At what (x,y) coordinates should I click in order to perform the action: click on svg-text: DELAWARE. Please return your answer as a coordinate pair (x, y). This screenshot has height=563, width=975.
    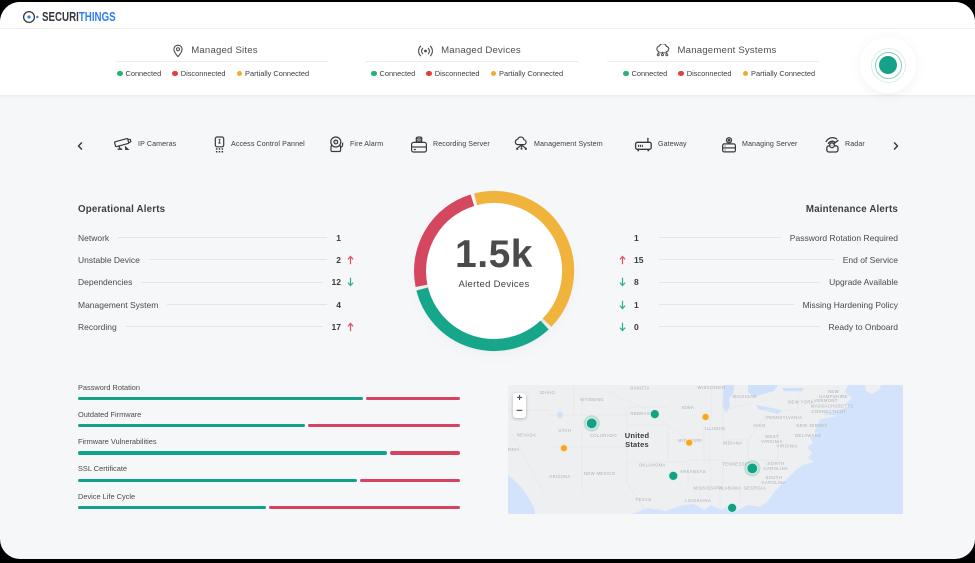
    Looking at the image, I should click on (808, 435).